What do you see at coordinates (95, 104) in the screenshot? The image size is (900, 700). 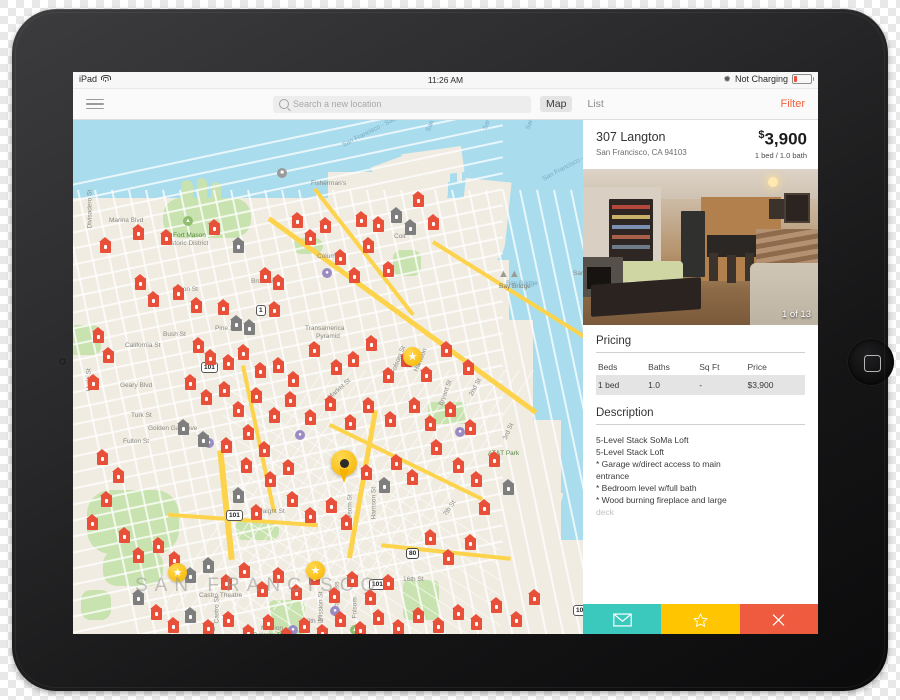 I see `hamburger-menu-icon` at bounding box center [95, 104].